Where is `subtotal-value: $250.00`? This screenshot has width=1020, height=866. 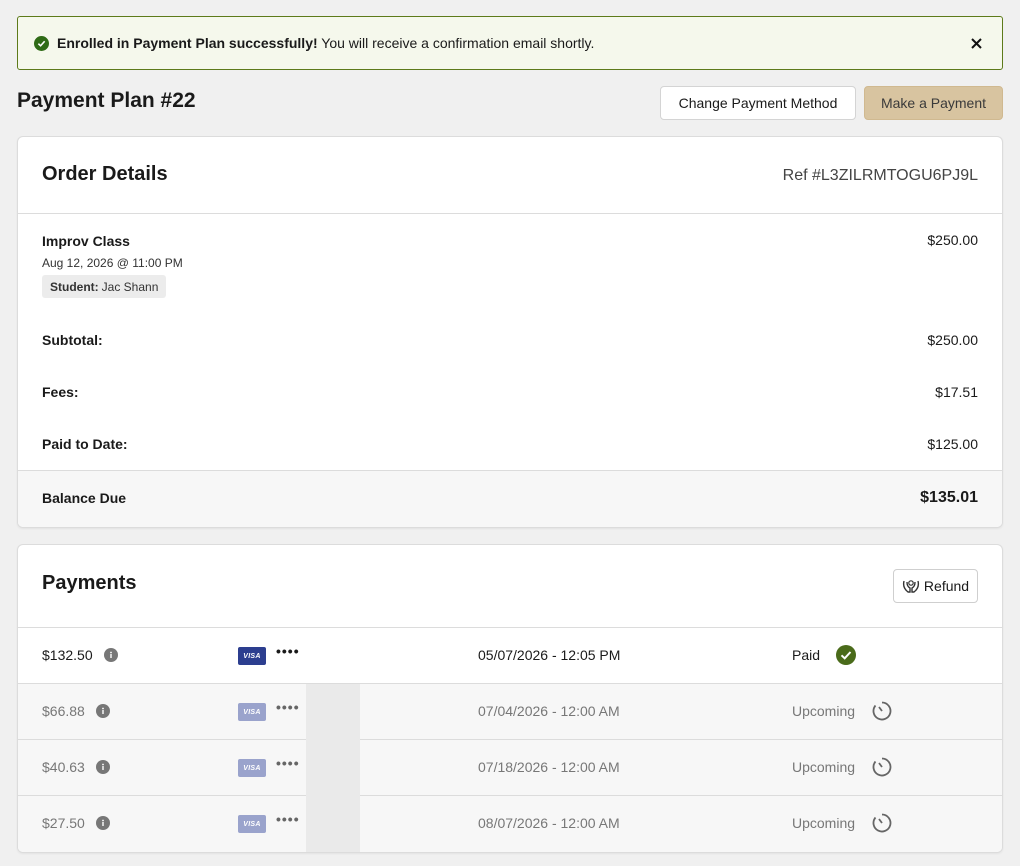
subtotal-value: $250.00 is located at coordinates (952, 340).